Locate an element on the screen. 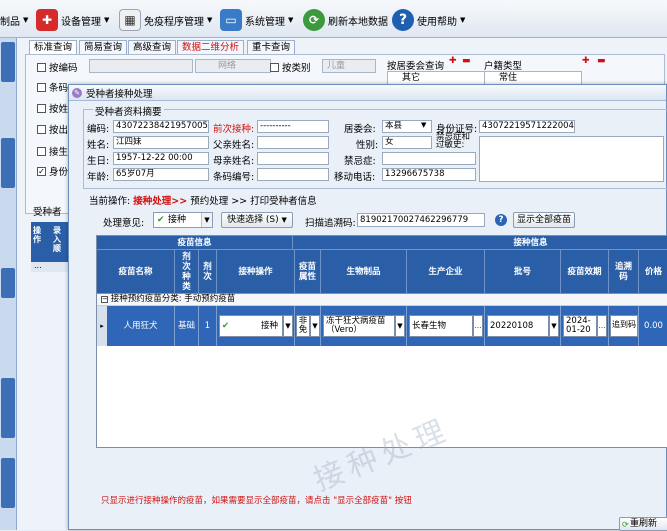 This screenshot has width=667, height=531. household-type-label: 户籍类型 is located at coordinates (503, 66).